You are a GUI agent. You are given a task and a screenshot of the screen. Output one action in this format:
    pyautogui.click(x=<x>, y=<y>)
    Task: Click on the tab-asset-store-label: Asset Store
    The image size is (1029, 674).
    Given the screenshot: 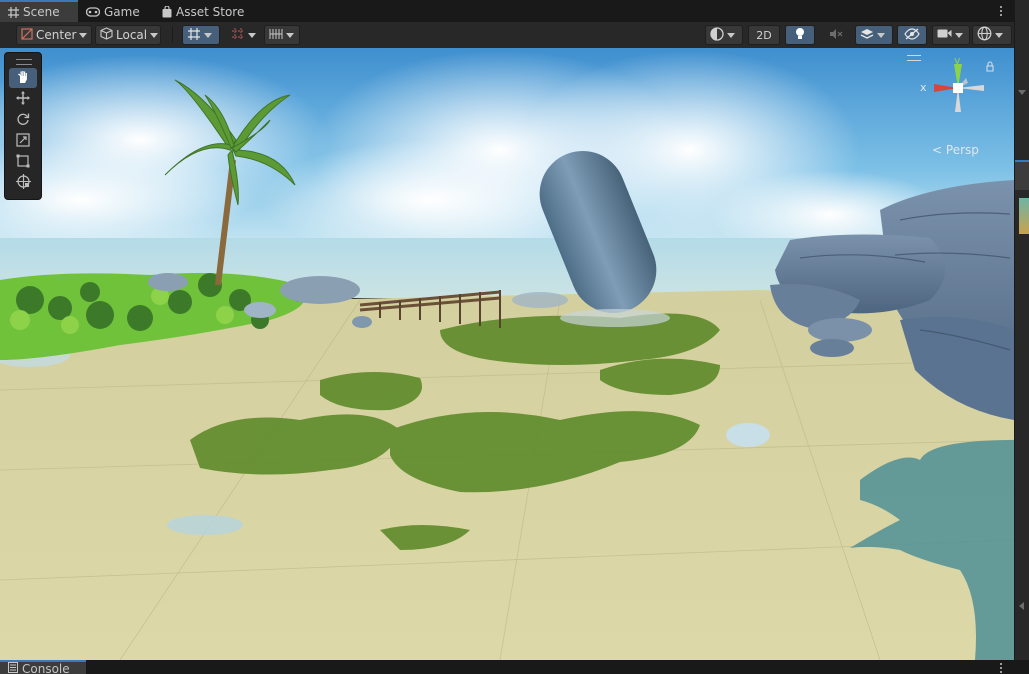 What is the action you would take?
    pyautogui.click(x=210, y=12)
    